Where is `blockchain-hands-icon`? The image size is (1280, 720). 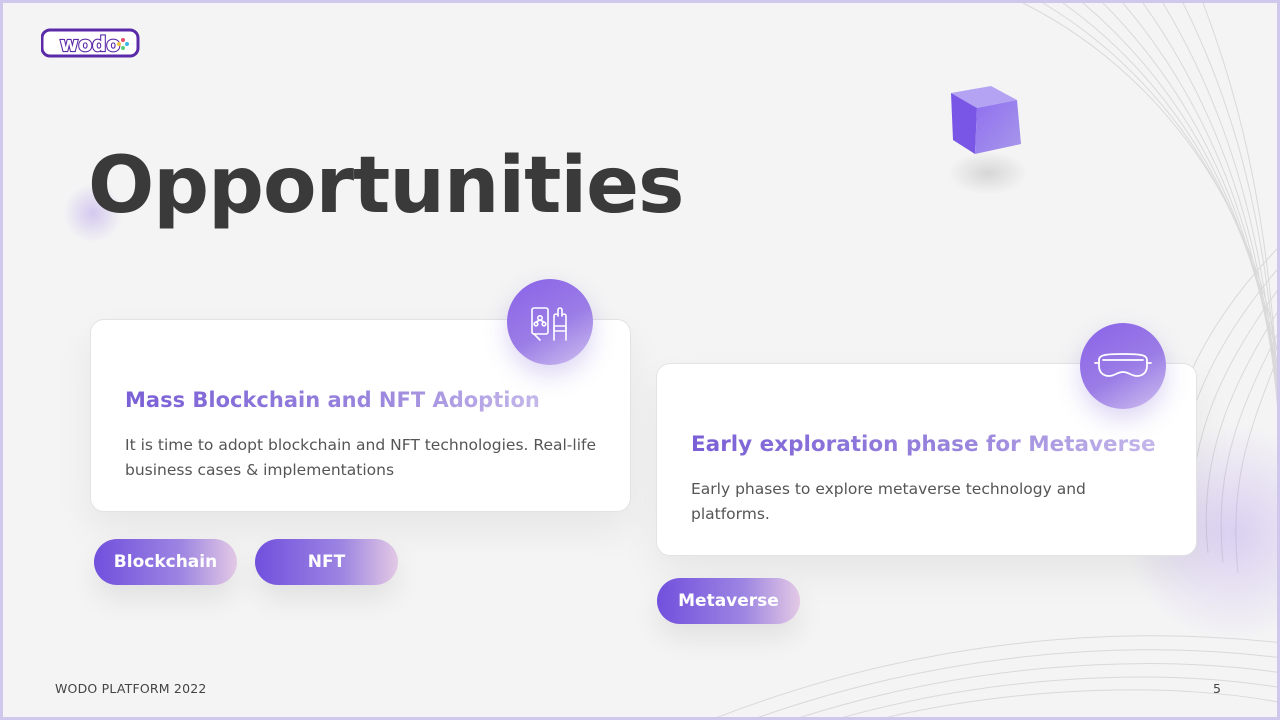
blockchain-hands-icon is located at coordinates (550, 322).